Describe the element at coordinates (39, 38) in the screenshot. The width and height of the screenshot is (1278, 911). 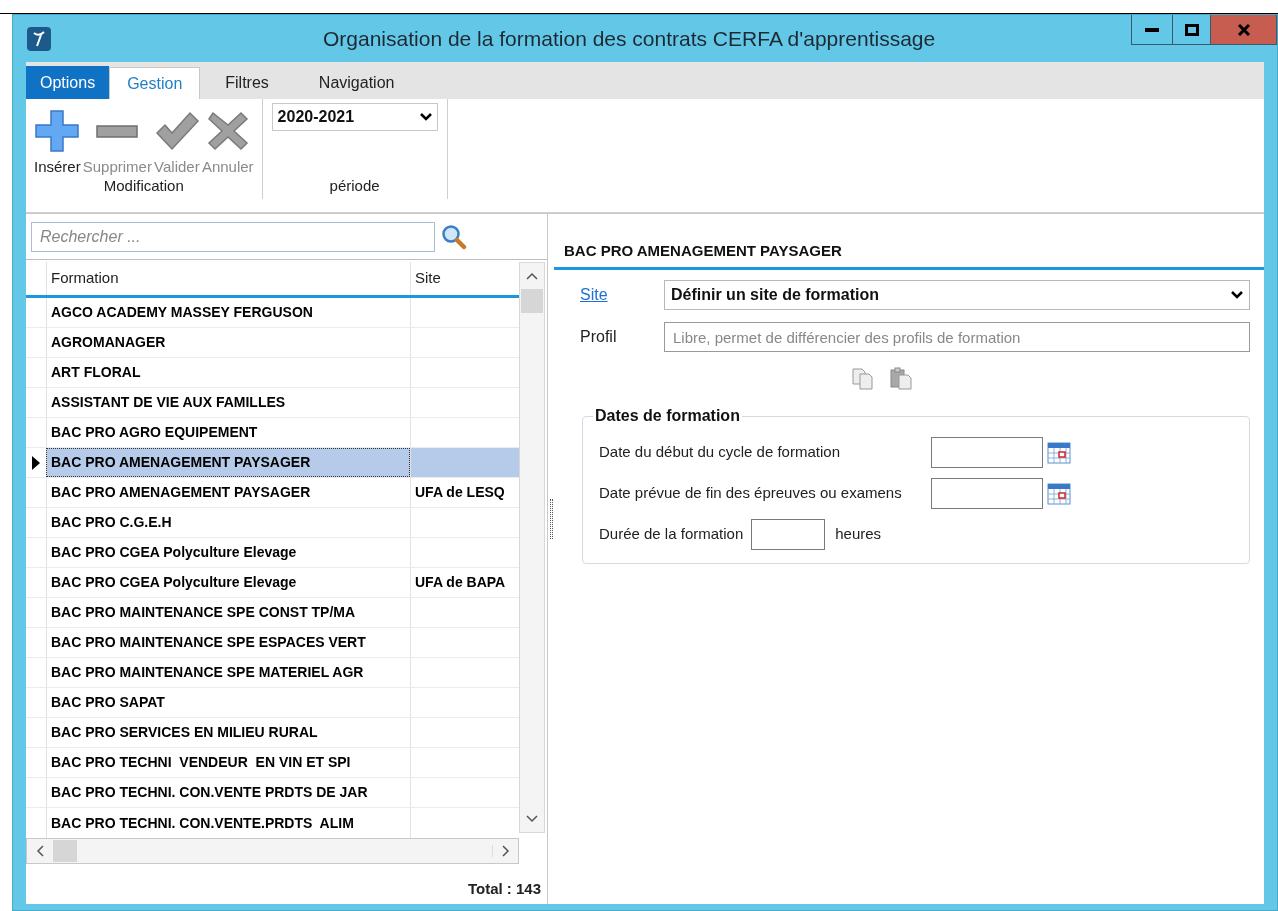
I see `app-logo-icon` at that location.